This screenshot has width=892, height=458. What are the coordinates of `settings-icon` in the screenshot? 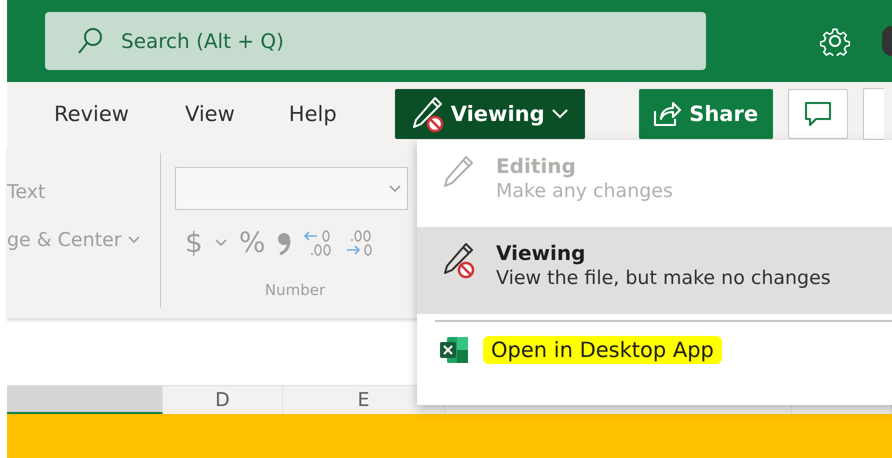 It's located at (835, 41).